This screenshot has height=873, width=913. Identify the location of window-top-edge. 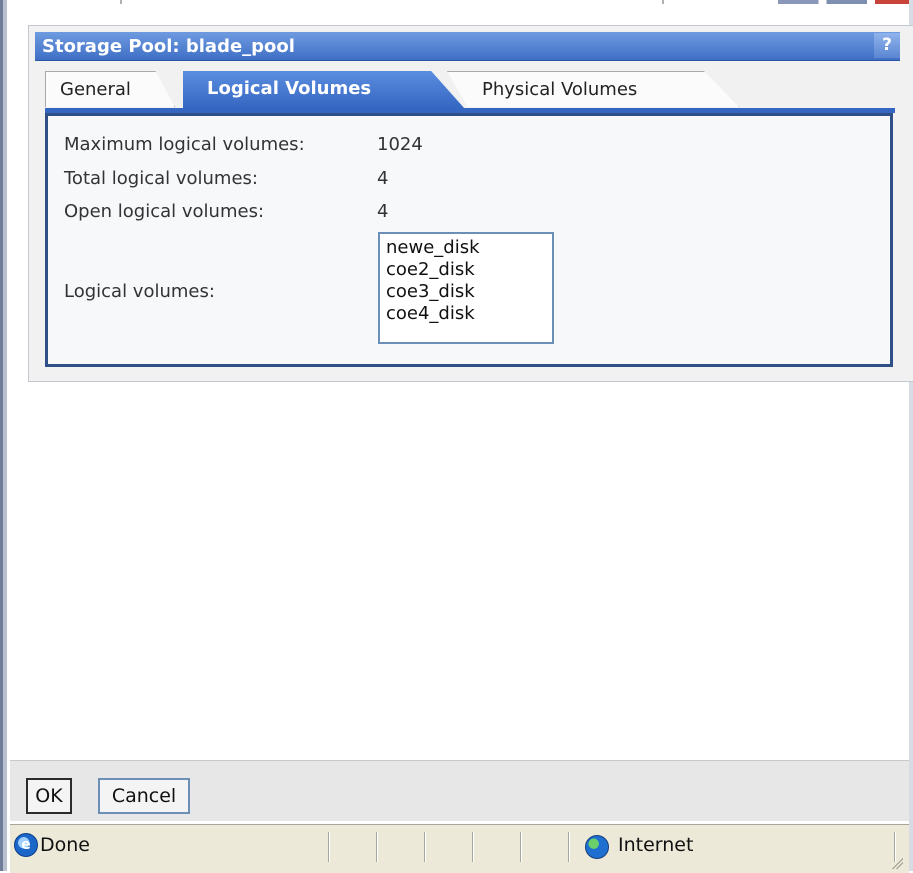
(456, 5).